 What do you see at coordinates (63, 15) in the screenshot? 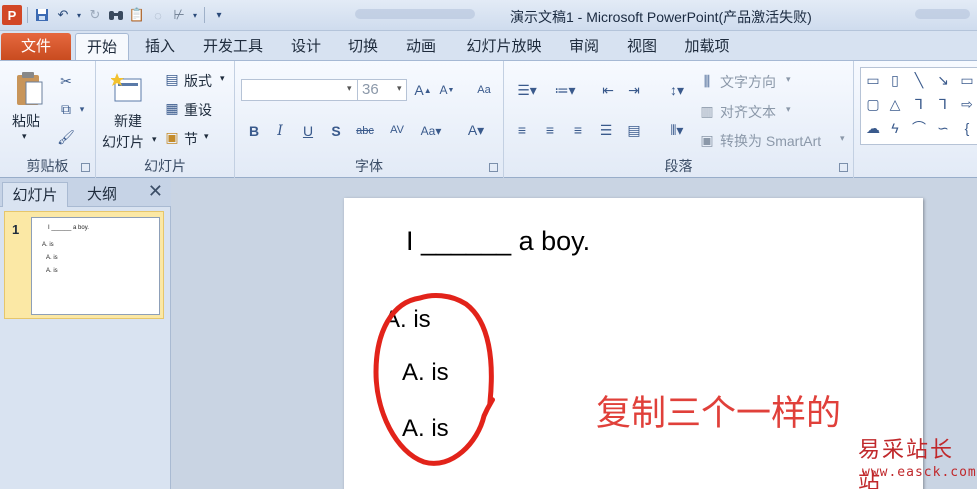
I see `undo-icon: ↶` at bounding box center [63, 15].